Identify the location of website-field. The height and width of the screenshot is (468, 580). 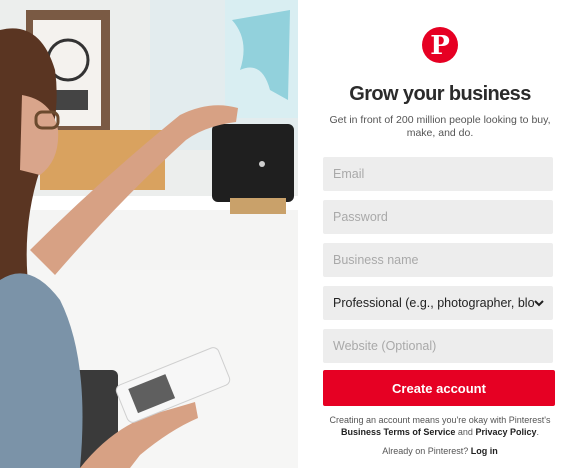
(438, 346).